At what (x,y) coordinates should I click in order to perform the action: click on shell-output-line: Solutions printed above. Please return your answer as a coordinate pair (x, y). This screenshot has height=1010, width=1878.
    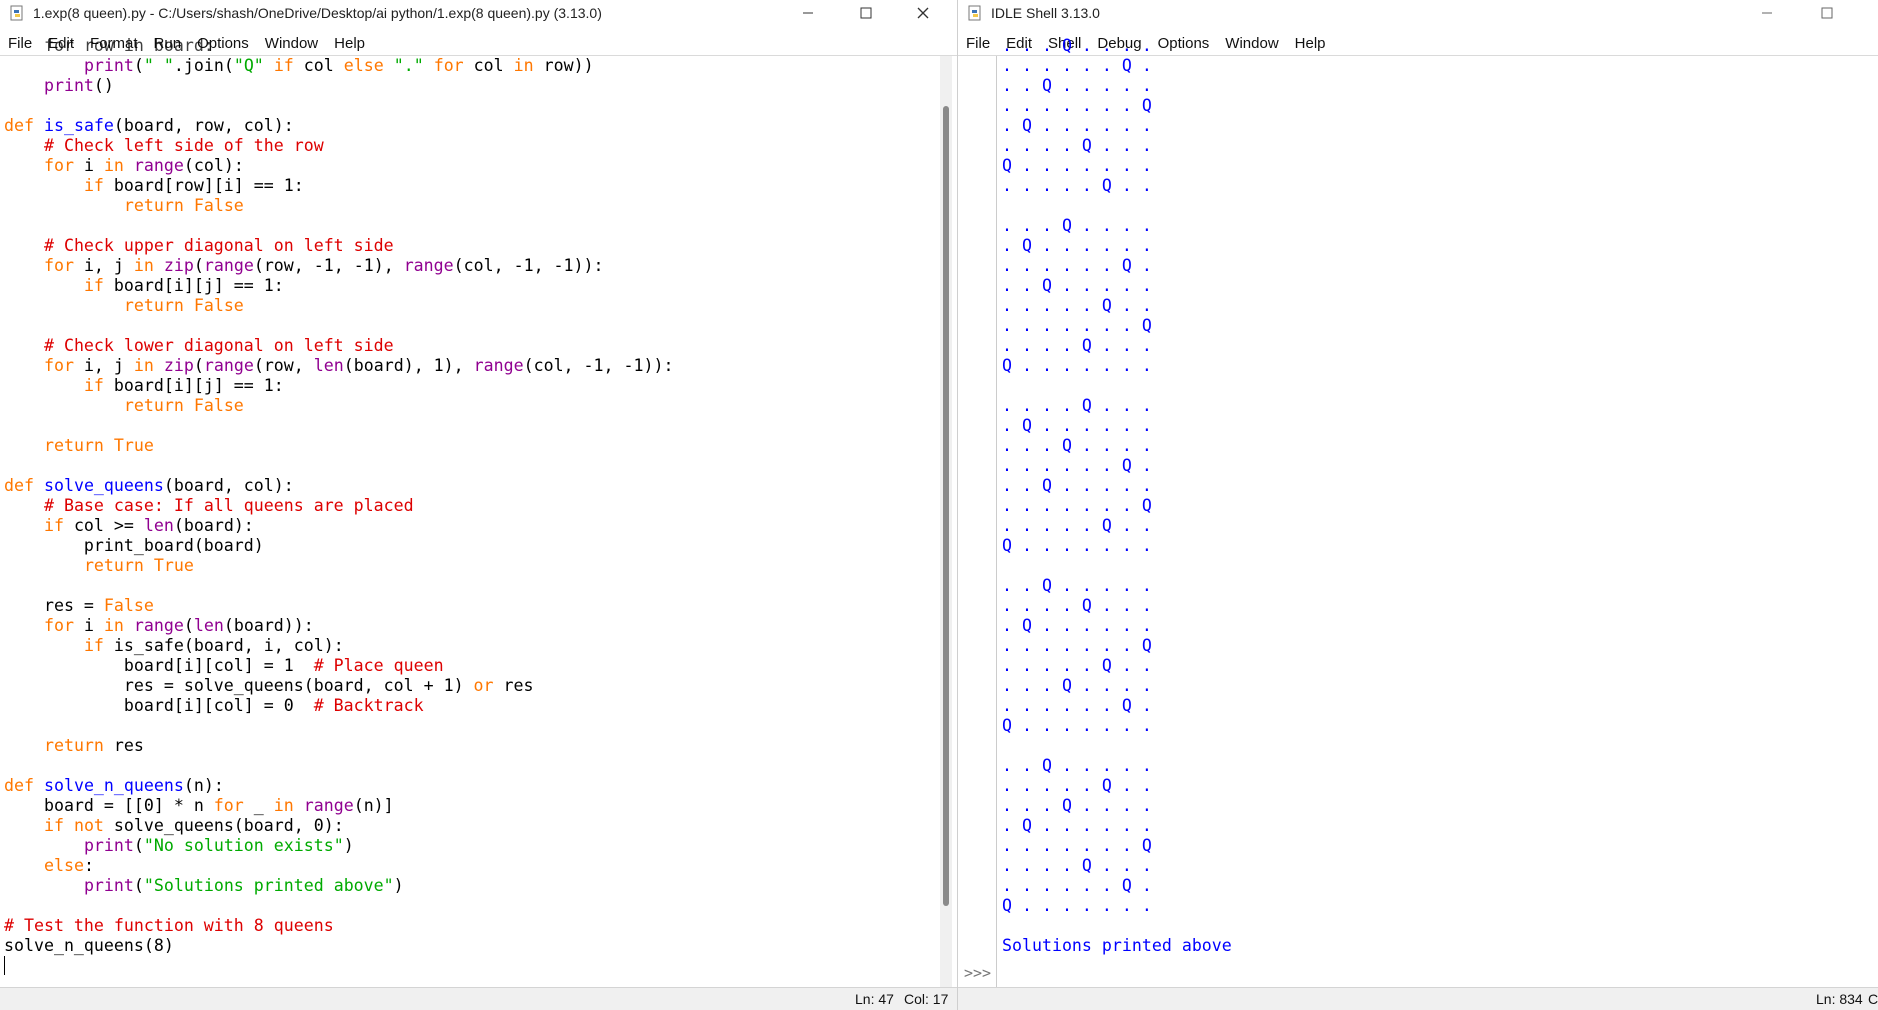
    Looking at the image, I should click on (1117, 945).